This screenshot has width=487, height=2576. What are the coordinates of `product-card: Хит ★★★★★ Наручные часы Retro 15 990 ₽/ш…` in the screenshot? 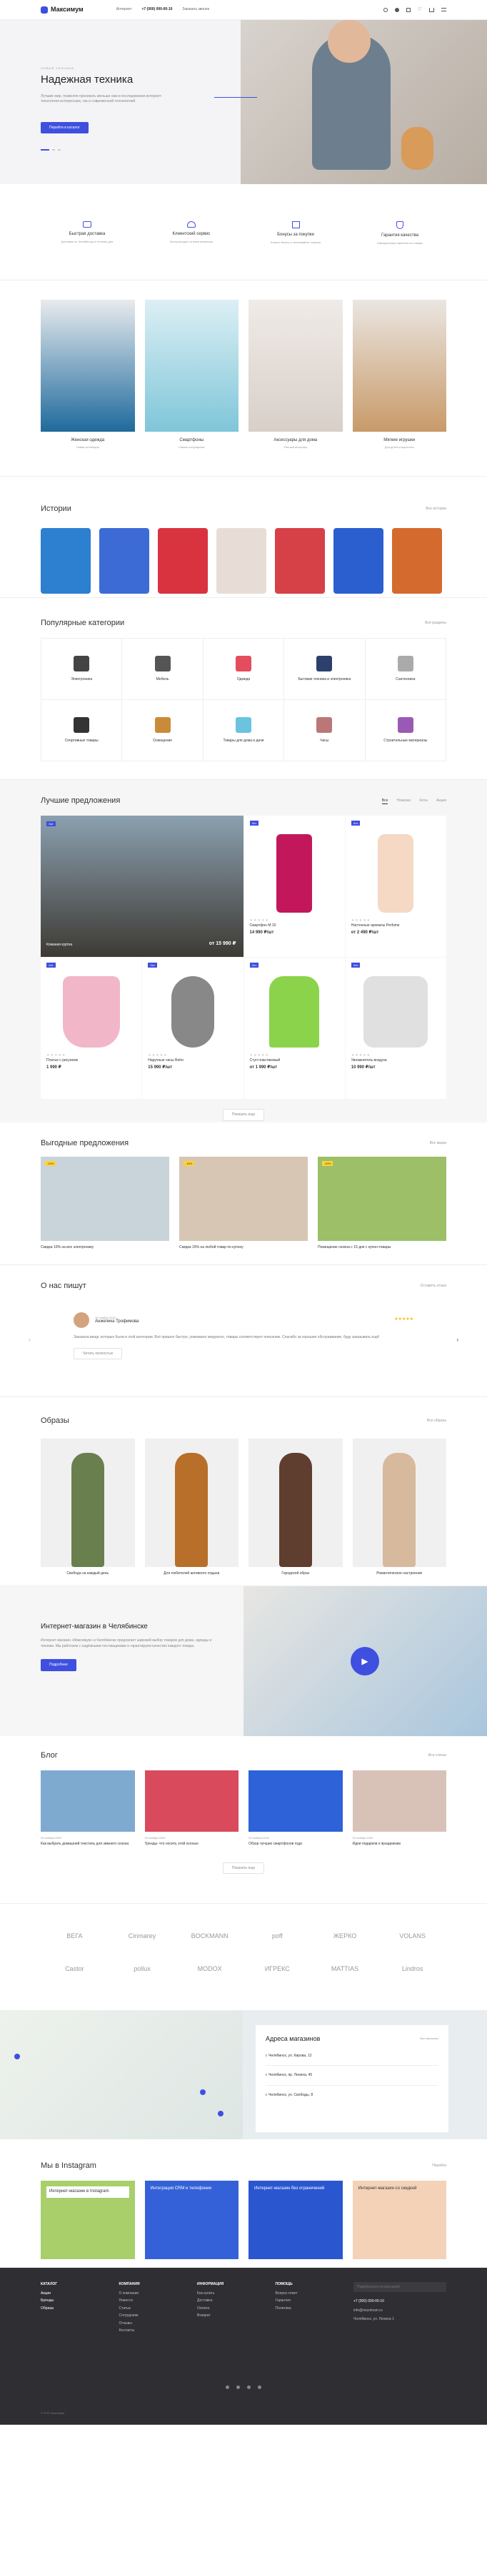 It's located at (193, 1029).